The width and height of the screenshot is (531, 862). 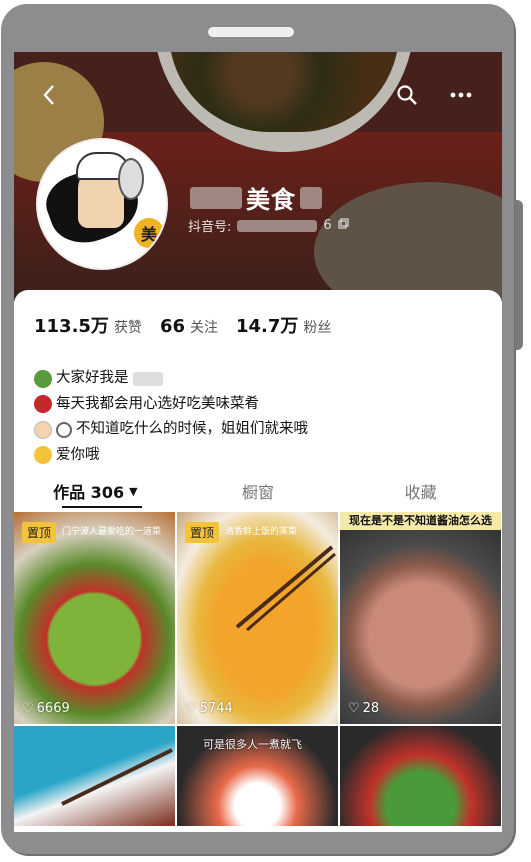 I want to click on stat-value: 14.7万, so click(x=267, y=326).